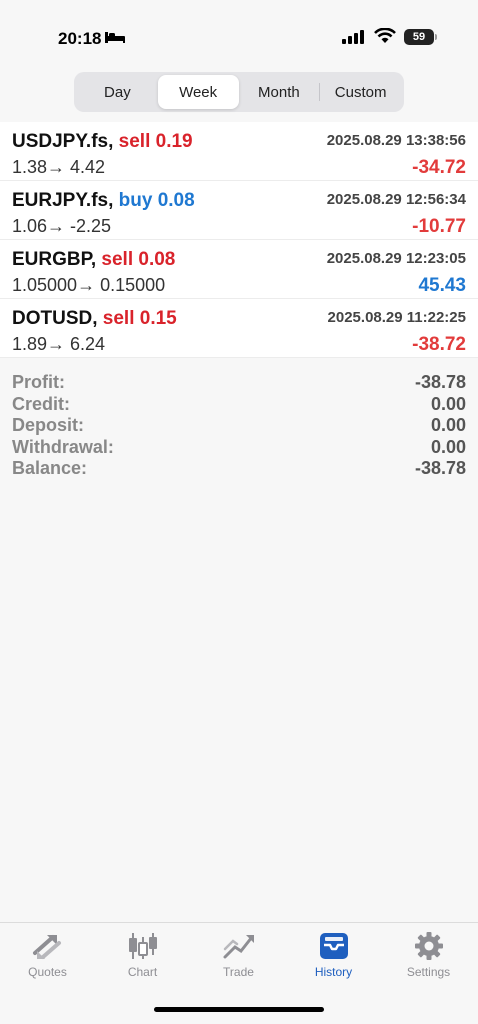  What do you see at coordinates (238, 972) in the screenshot?
I see `tab-trade-label: Trade` at bounding box center [238, 972].